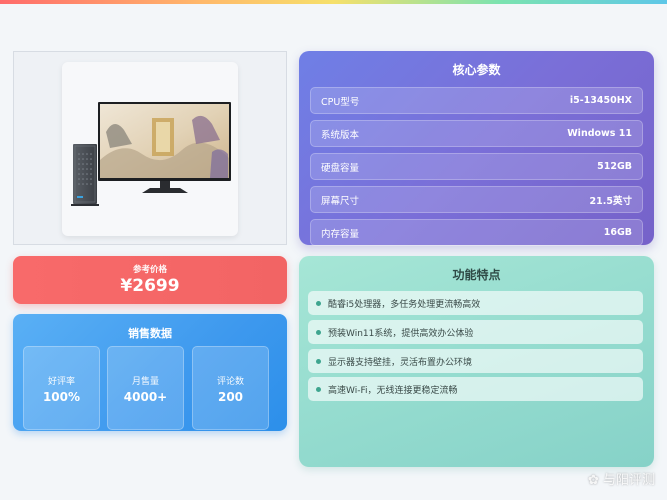  What do you see at coordinates (230, 397) in the screenshot?
I see `stat-value: 200` at bounding box center [230, 397].